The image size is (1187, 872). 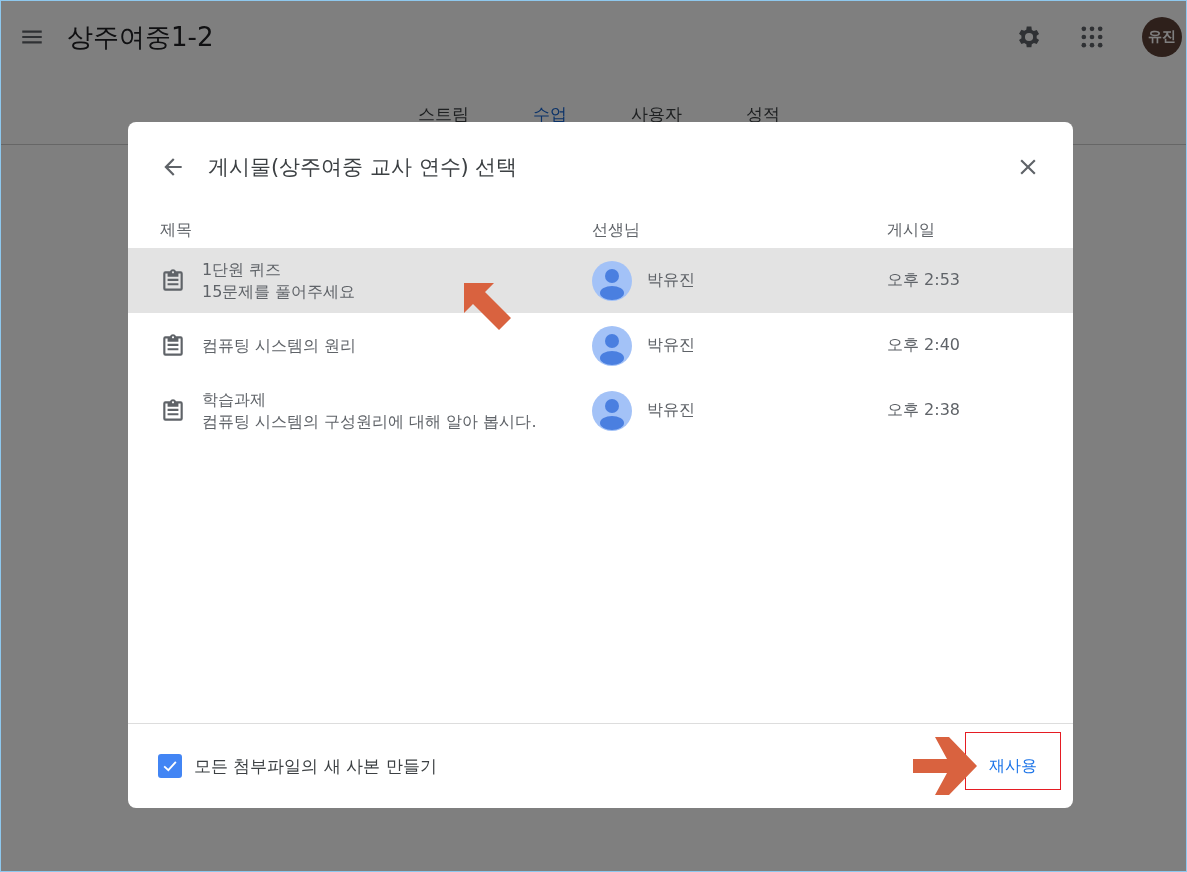 I want to click on dialog-title: 게시물(상주여중 교사 연수) 선택, so click(x=363, y=167).